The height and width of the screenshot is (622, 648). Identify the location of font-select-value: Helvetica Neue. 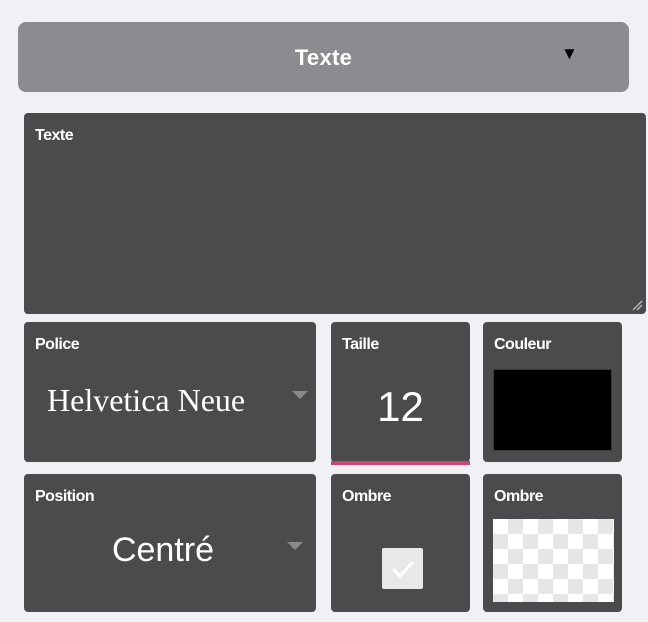
(146, 400).